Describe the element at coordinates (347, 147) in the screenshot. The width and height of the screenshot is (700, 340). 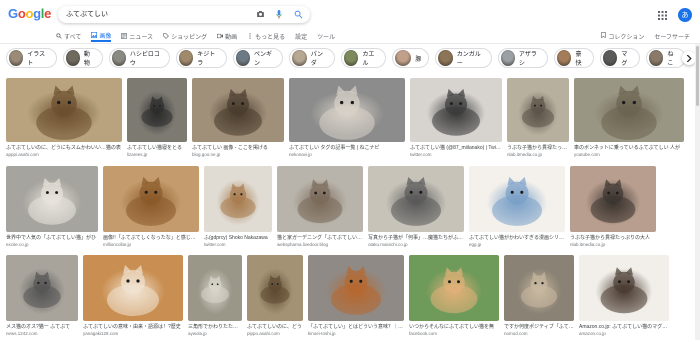
I see `result-caption: ふてぶてしい タグの記事一覧 | ねこナビ` at that location.